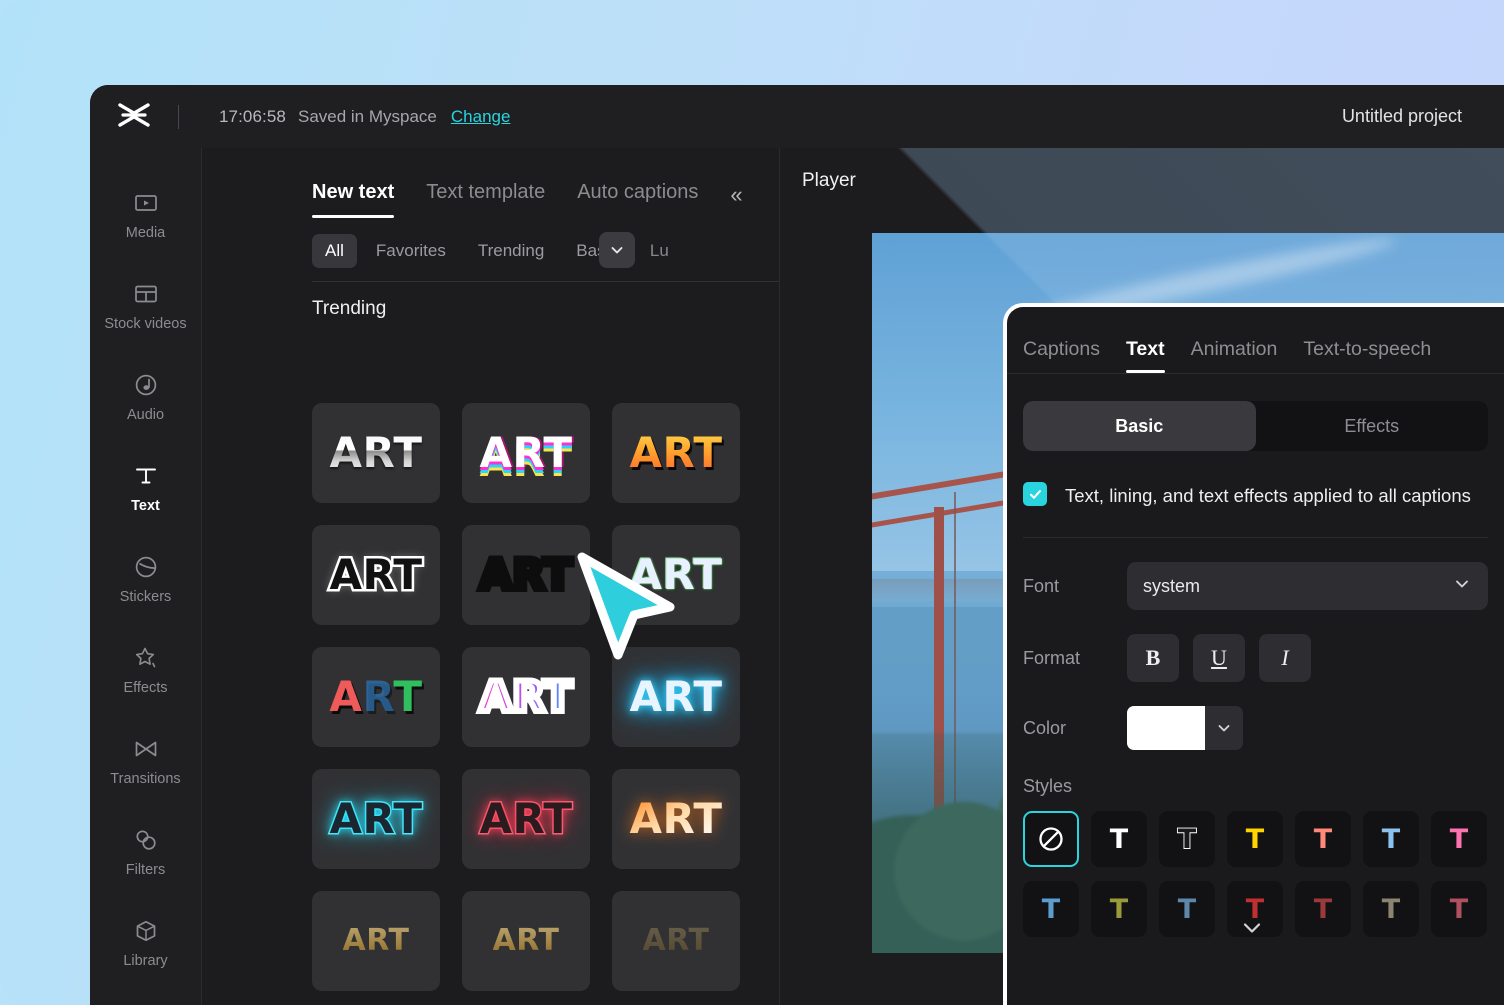 This screenshot has height=1005, width=1504. What do you see at coordinates (1219, 658) in the screenshot?
I see `underline-button: U` at bounding box center [1219, 658].